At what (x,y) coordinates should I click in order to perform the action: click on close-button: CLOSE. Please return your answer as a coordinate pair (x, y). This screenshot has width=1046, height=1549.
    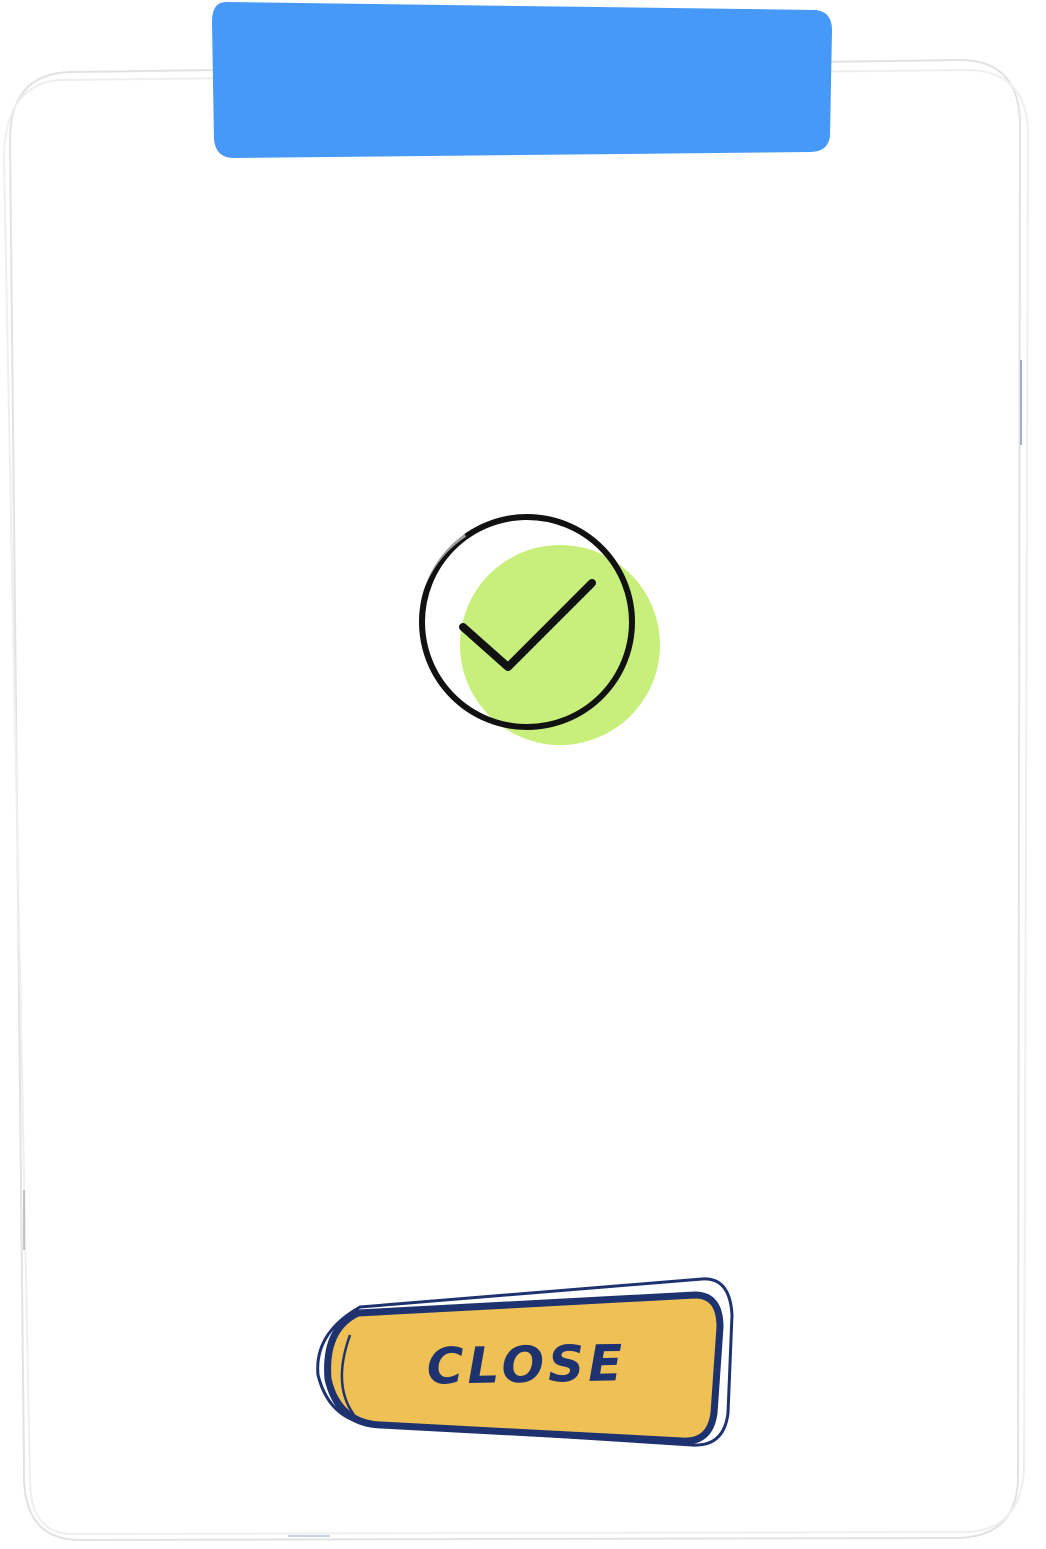
    Looking at the image, I should click on (522, 1365).